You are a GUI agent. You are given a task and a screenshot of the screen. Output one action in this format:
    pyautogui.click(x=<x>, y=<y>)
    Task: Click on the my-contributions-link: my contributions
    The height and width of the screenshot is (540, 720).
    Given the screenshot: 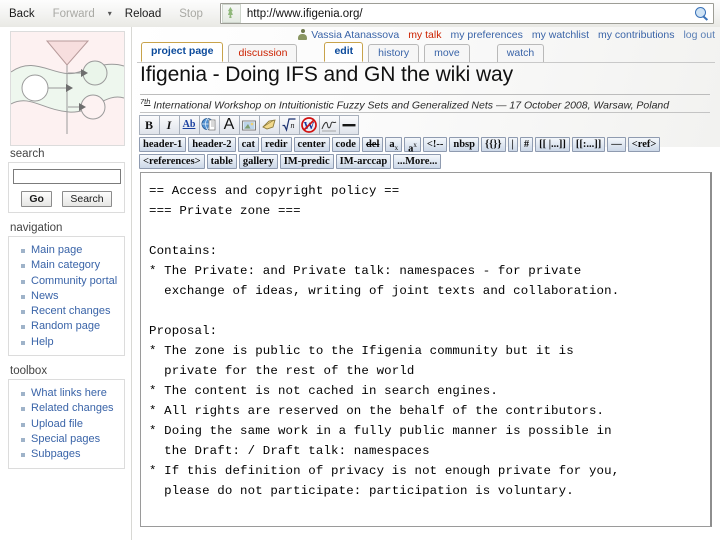 What is the action you would take?
    pyautogui.click(x=636, y=35)
    